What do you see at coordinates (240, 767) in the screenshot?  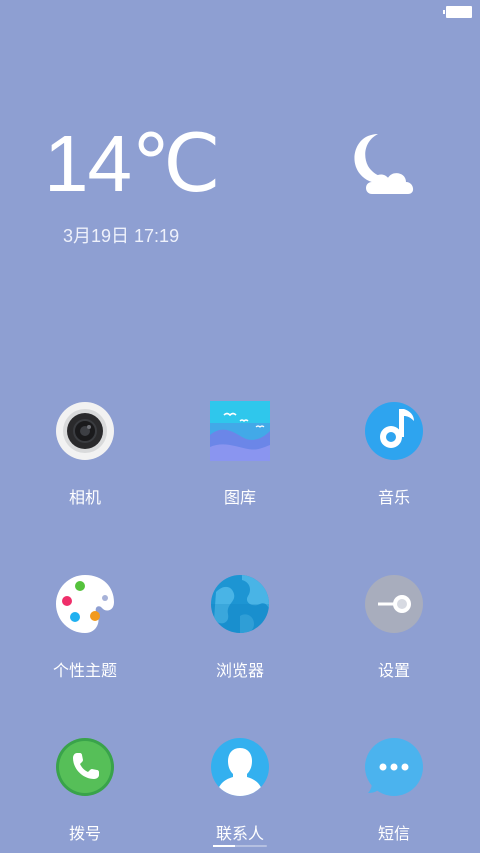 I see `contacts-icon` at bounding box center [240, 767].